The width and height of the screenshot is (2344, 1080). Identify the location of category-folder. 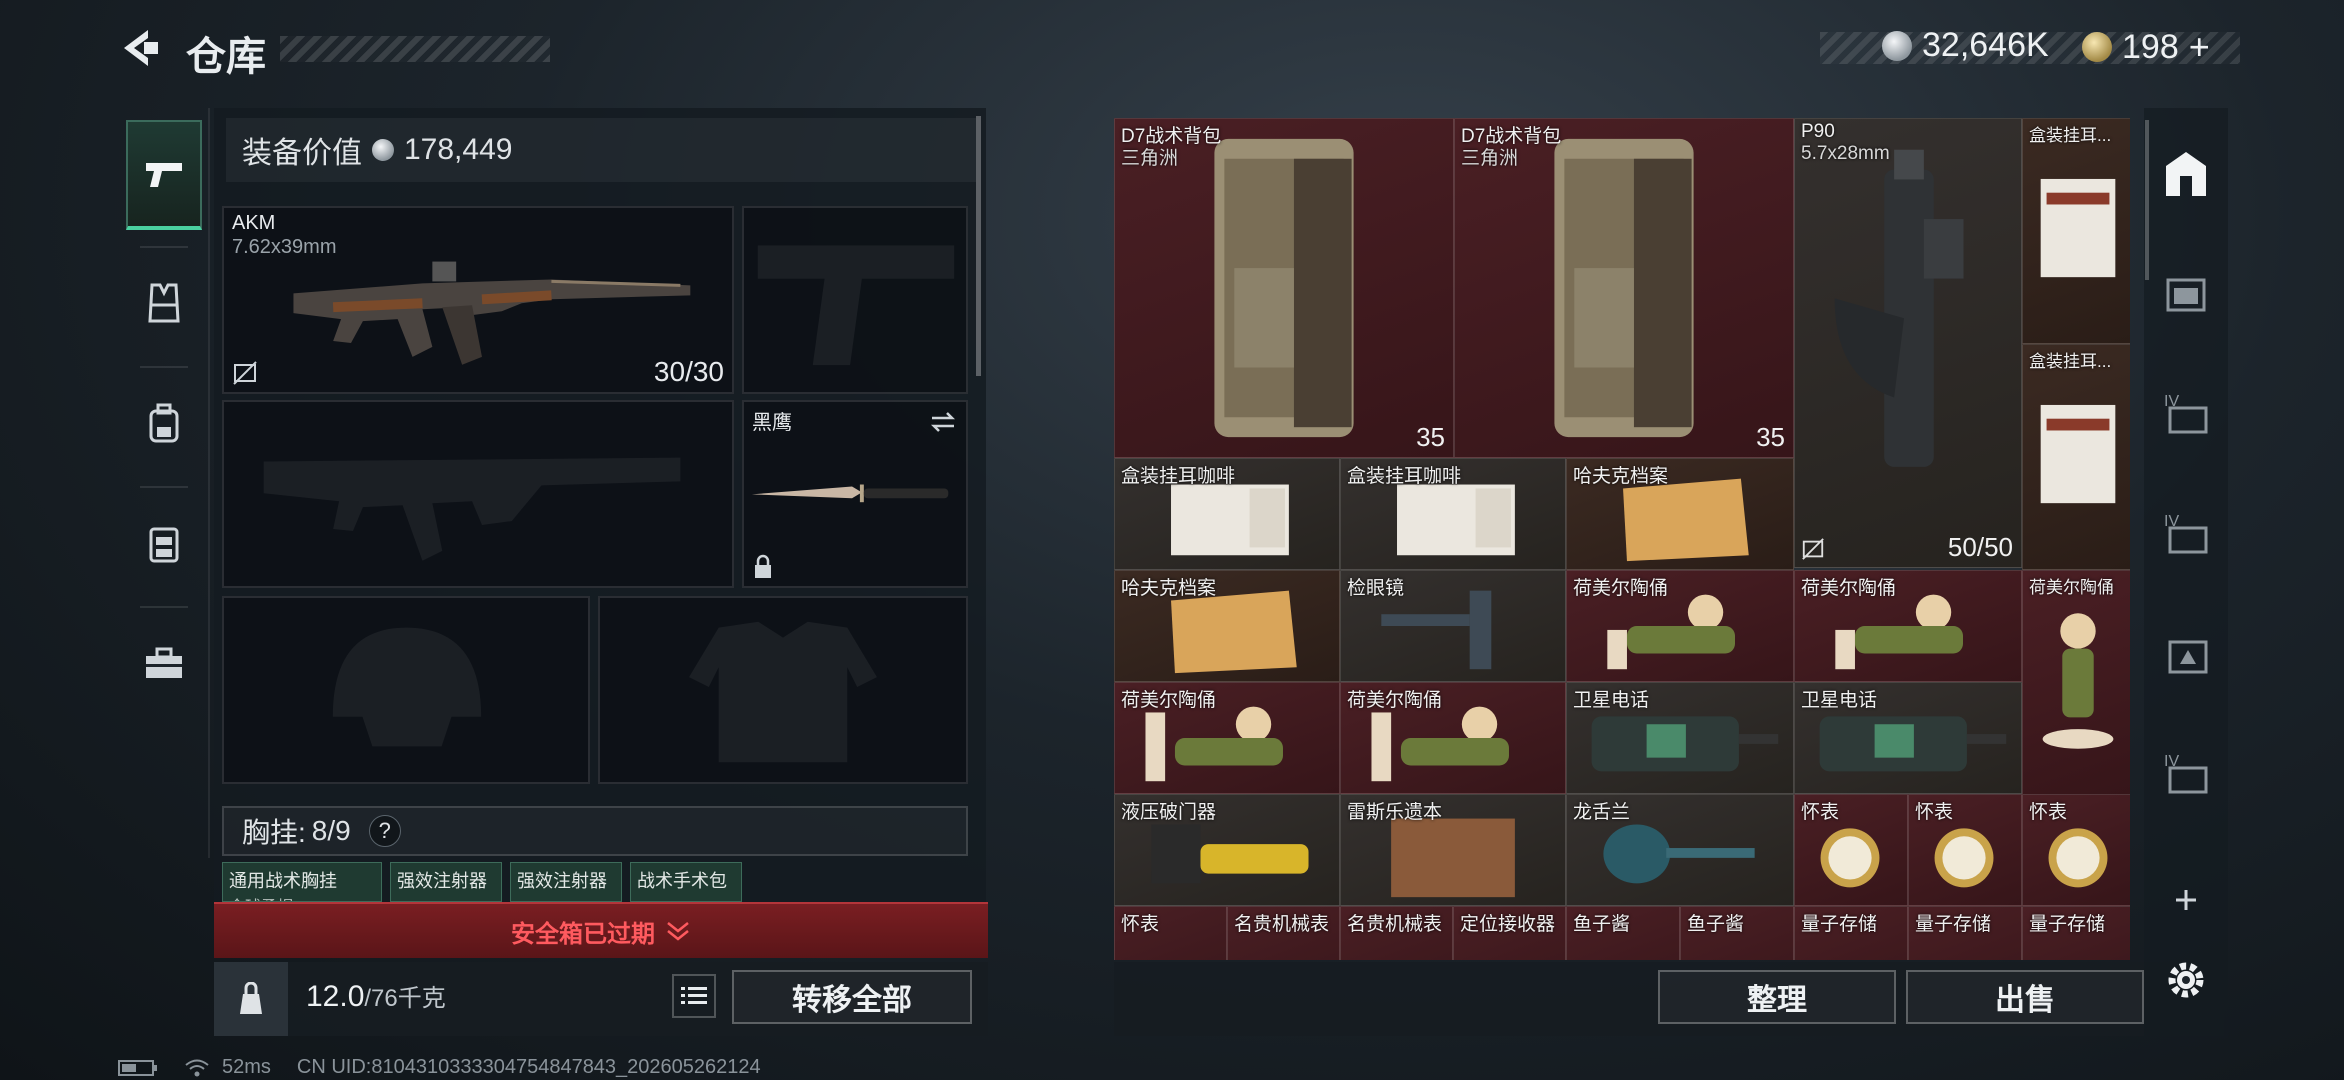
(2186, 294).